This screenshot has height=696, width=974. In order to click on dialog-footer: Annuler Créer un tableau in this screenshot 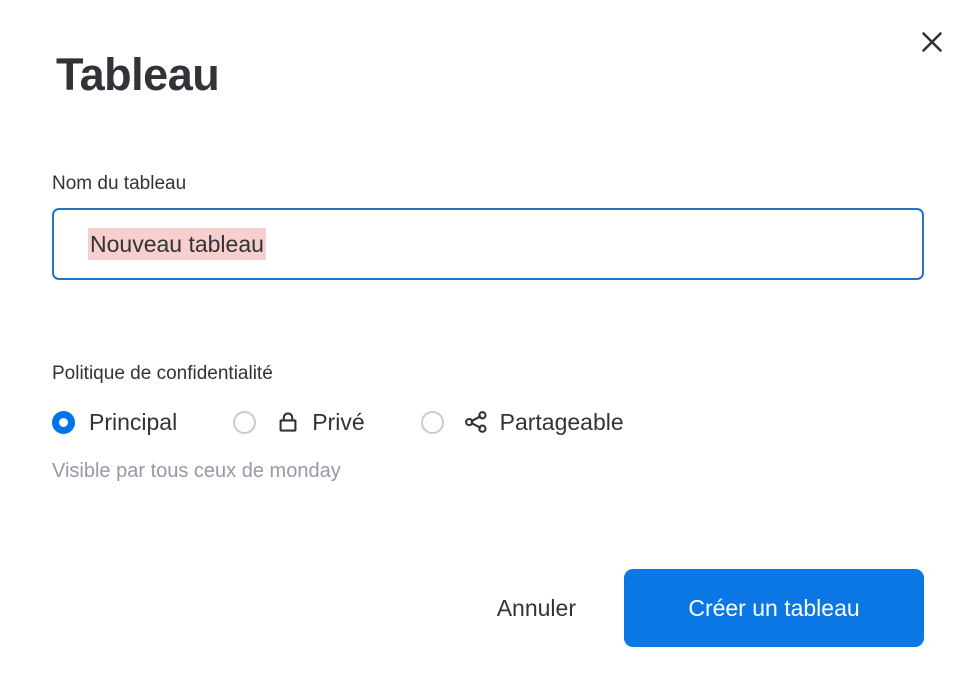, I will do `click(702, 608)`.